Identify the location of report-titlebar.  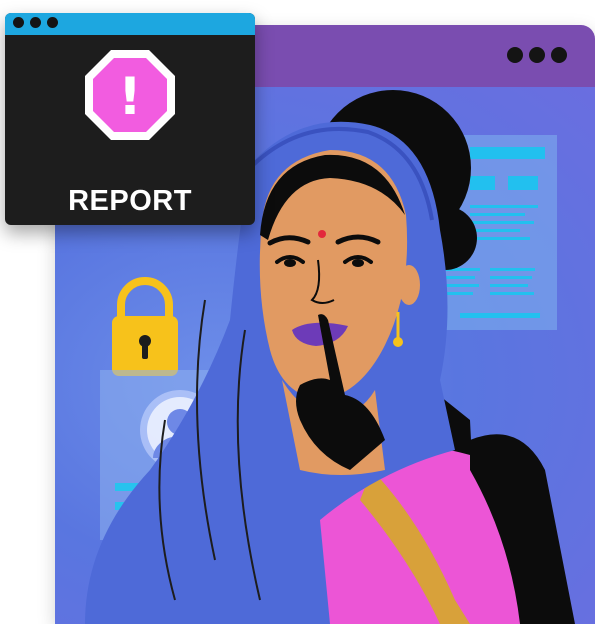
(130, 24).